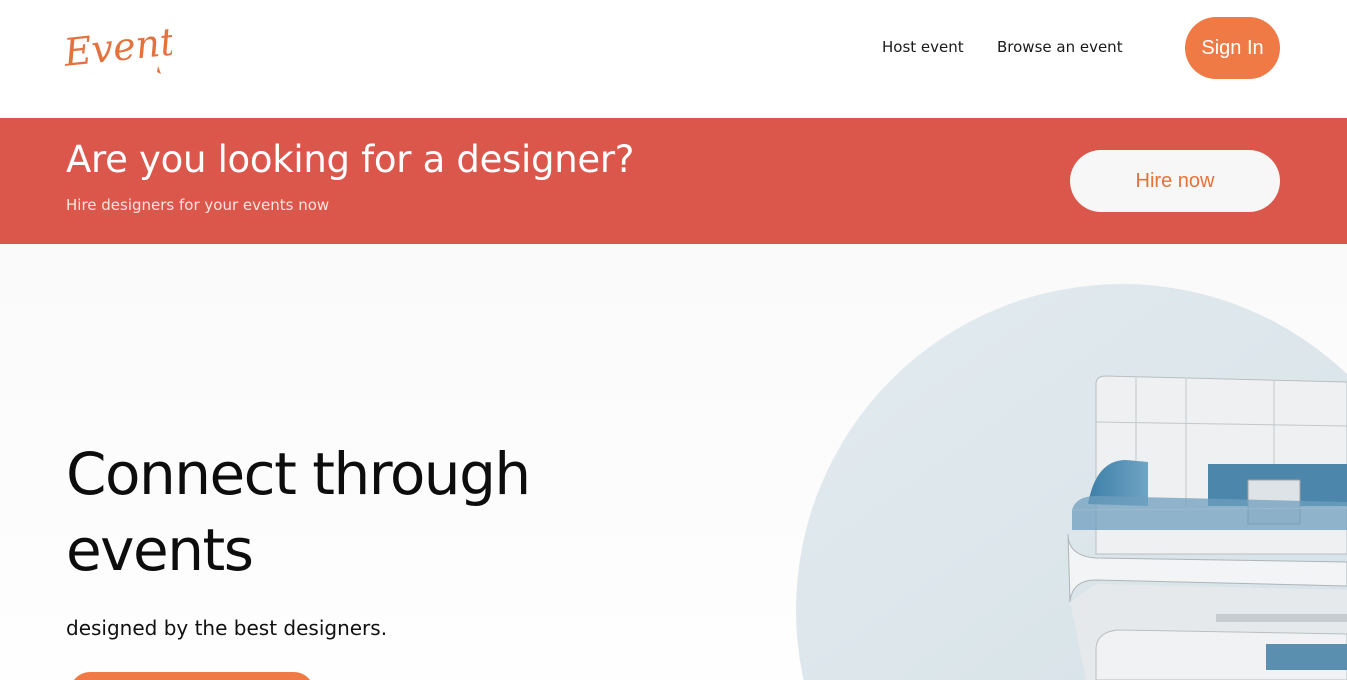  I want to click on banner-subtitle: Hire designers for your events now, so click(198, 205).